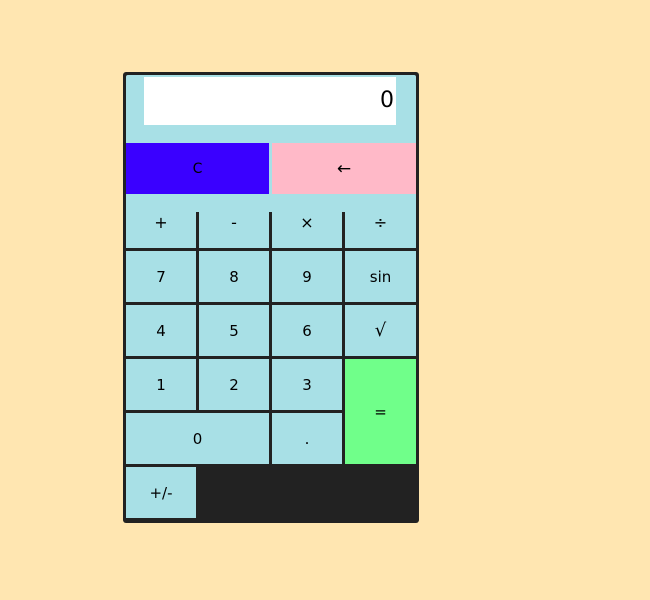 The width and height of the screenshot is (650, 600). Describe the element at coordinates (307, 384) in the screenshot. I see `digit-3-button: 3` at that location.